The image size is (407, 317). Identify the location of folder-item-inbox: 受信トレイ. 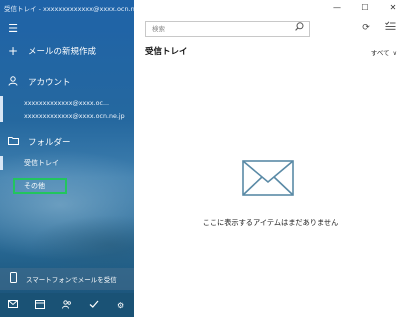
(67, 163).